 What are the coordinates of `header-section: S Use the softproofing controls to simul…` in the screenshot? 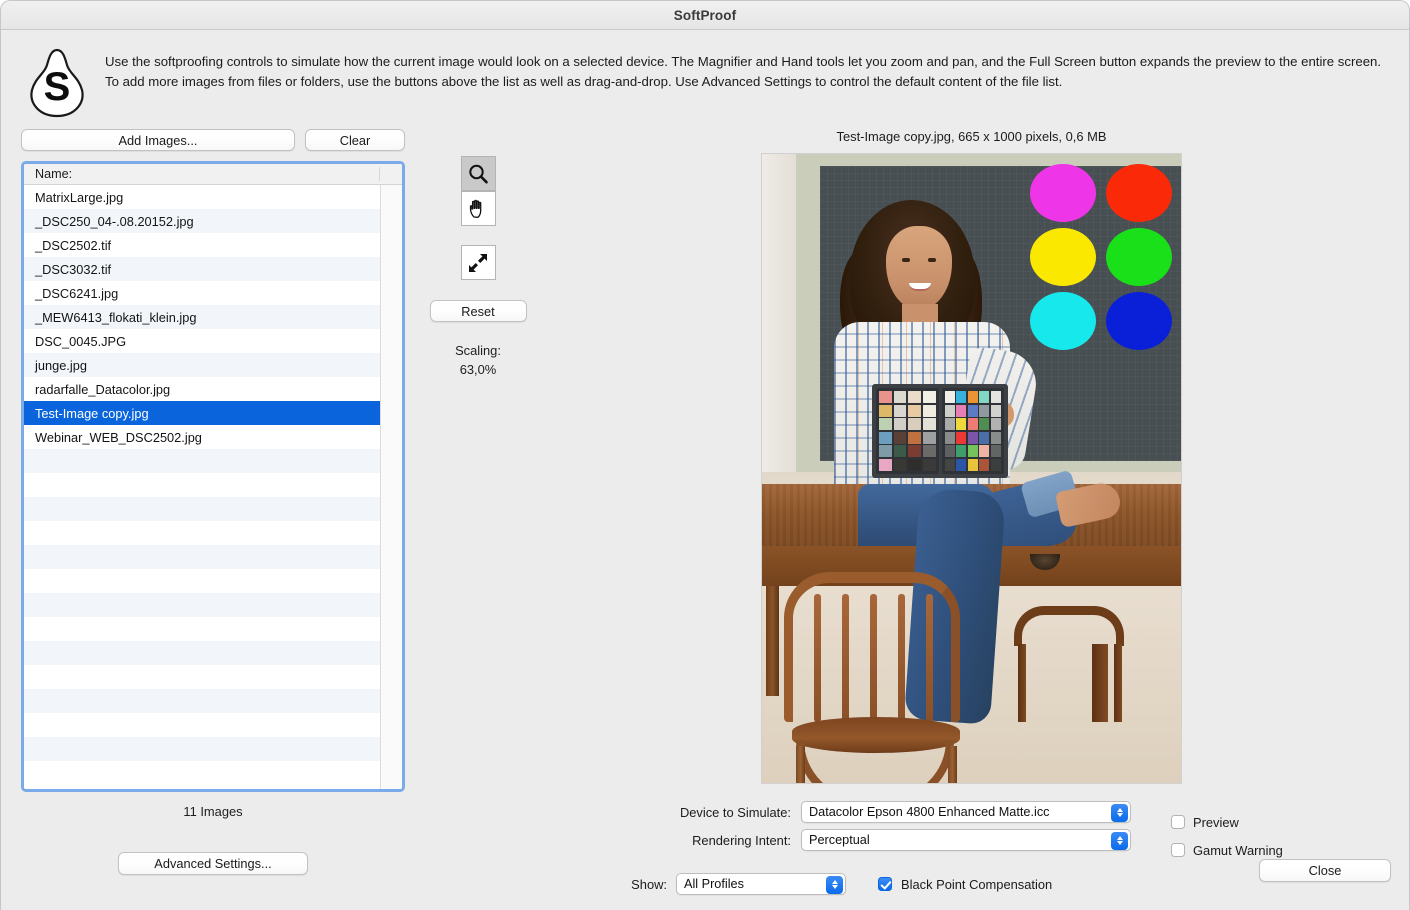 It's located at (705, 81).